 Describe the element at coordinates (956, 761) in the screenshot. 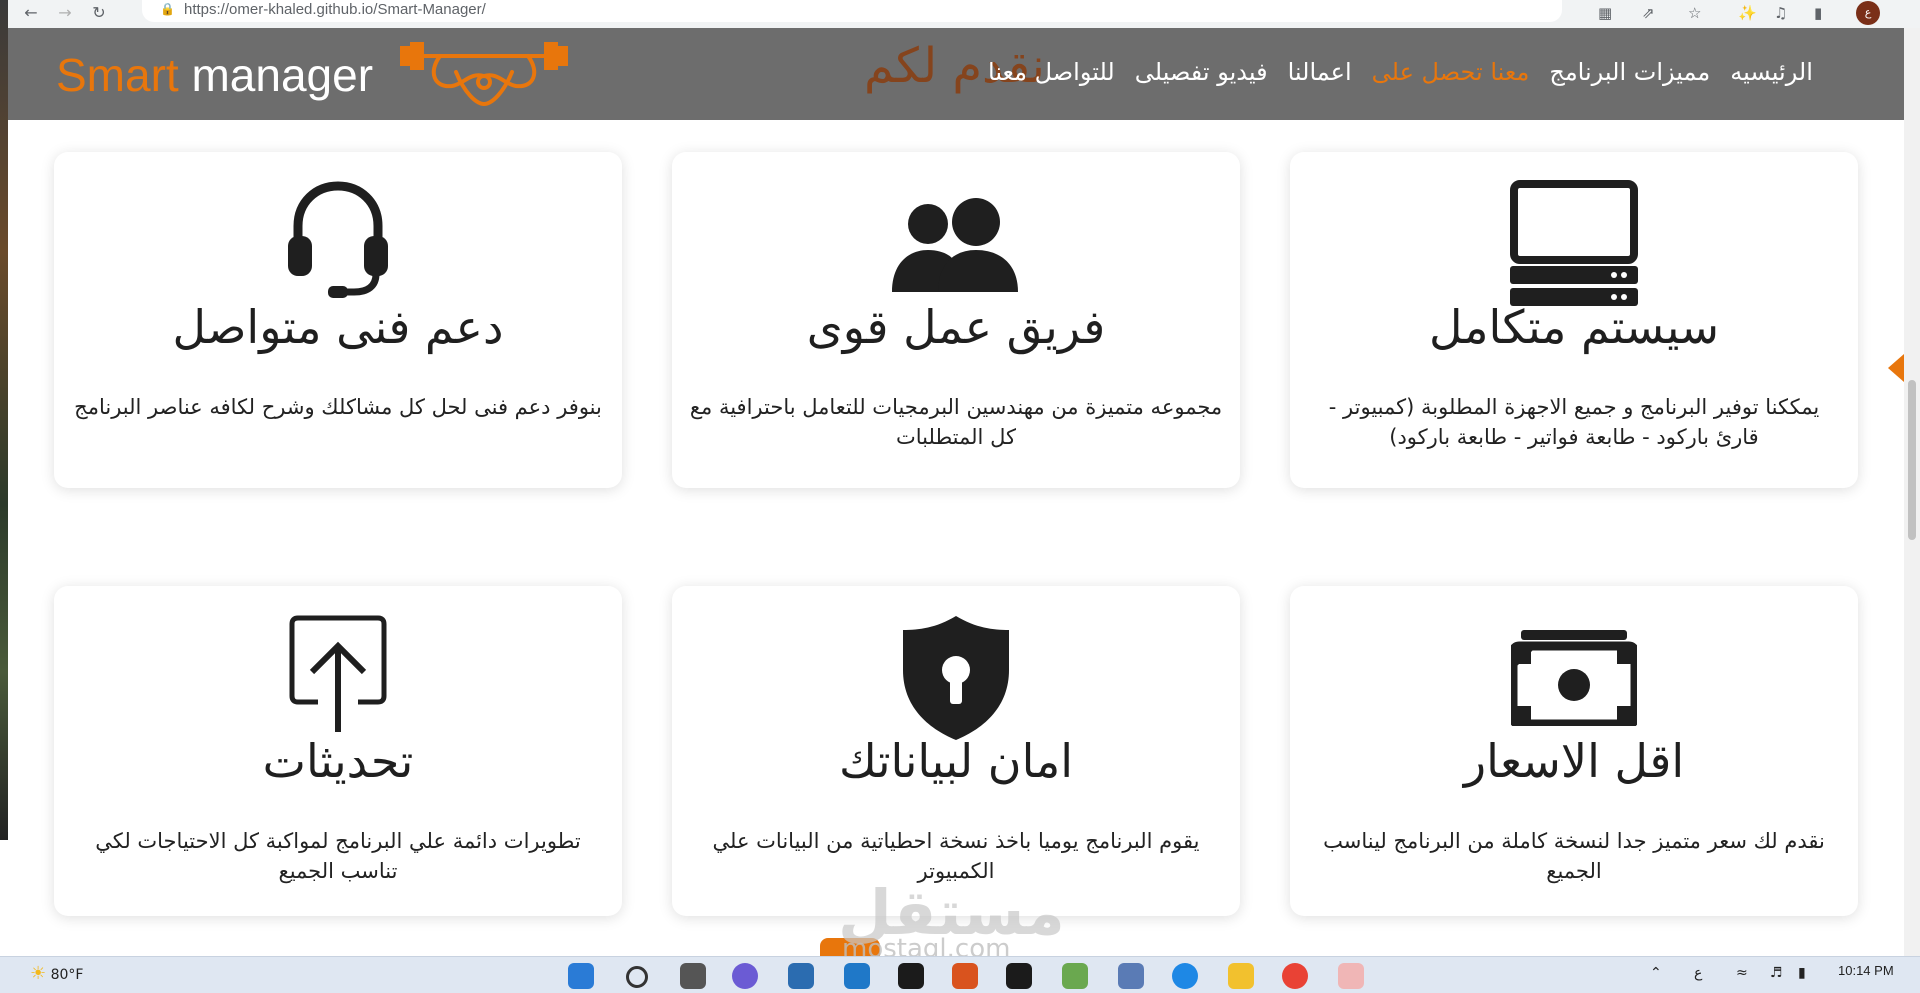

I see `feature-title: امان لبياناتك` at that location.